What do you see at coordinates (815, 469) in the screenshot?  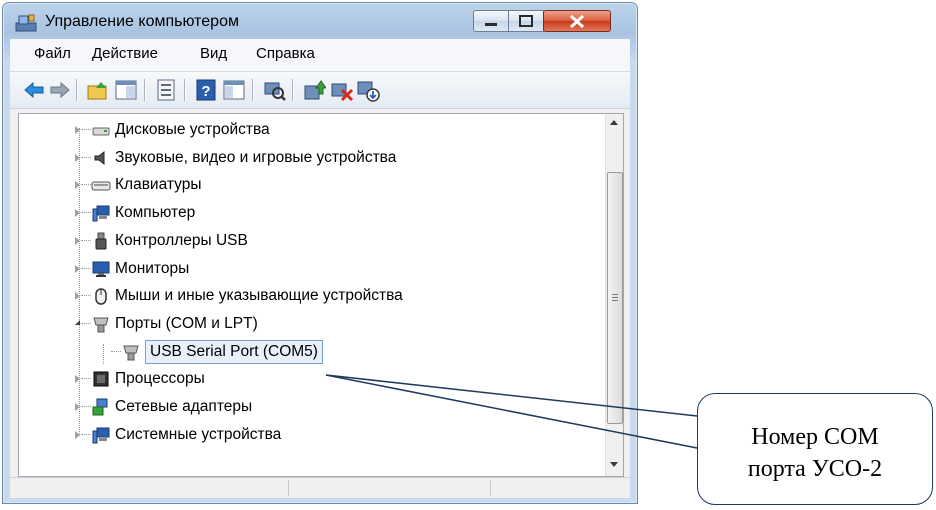 I see `callout-line-2: порта УСО-2` at bounding box center [815, 469].